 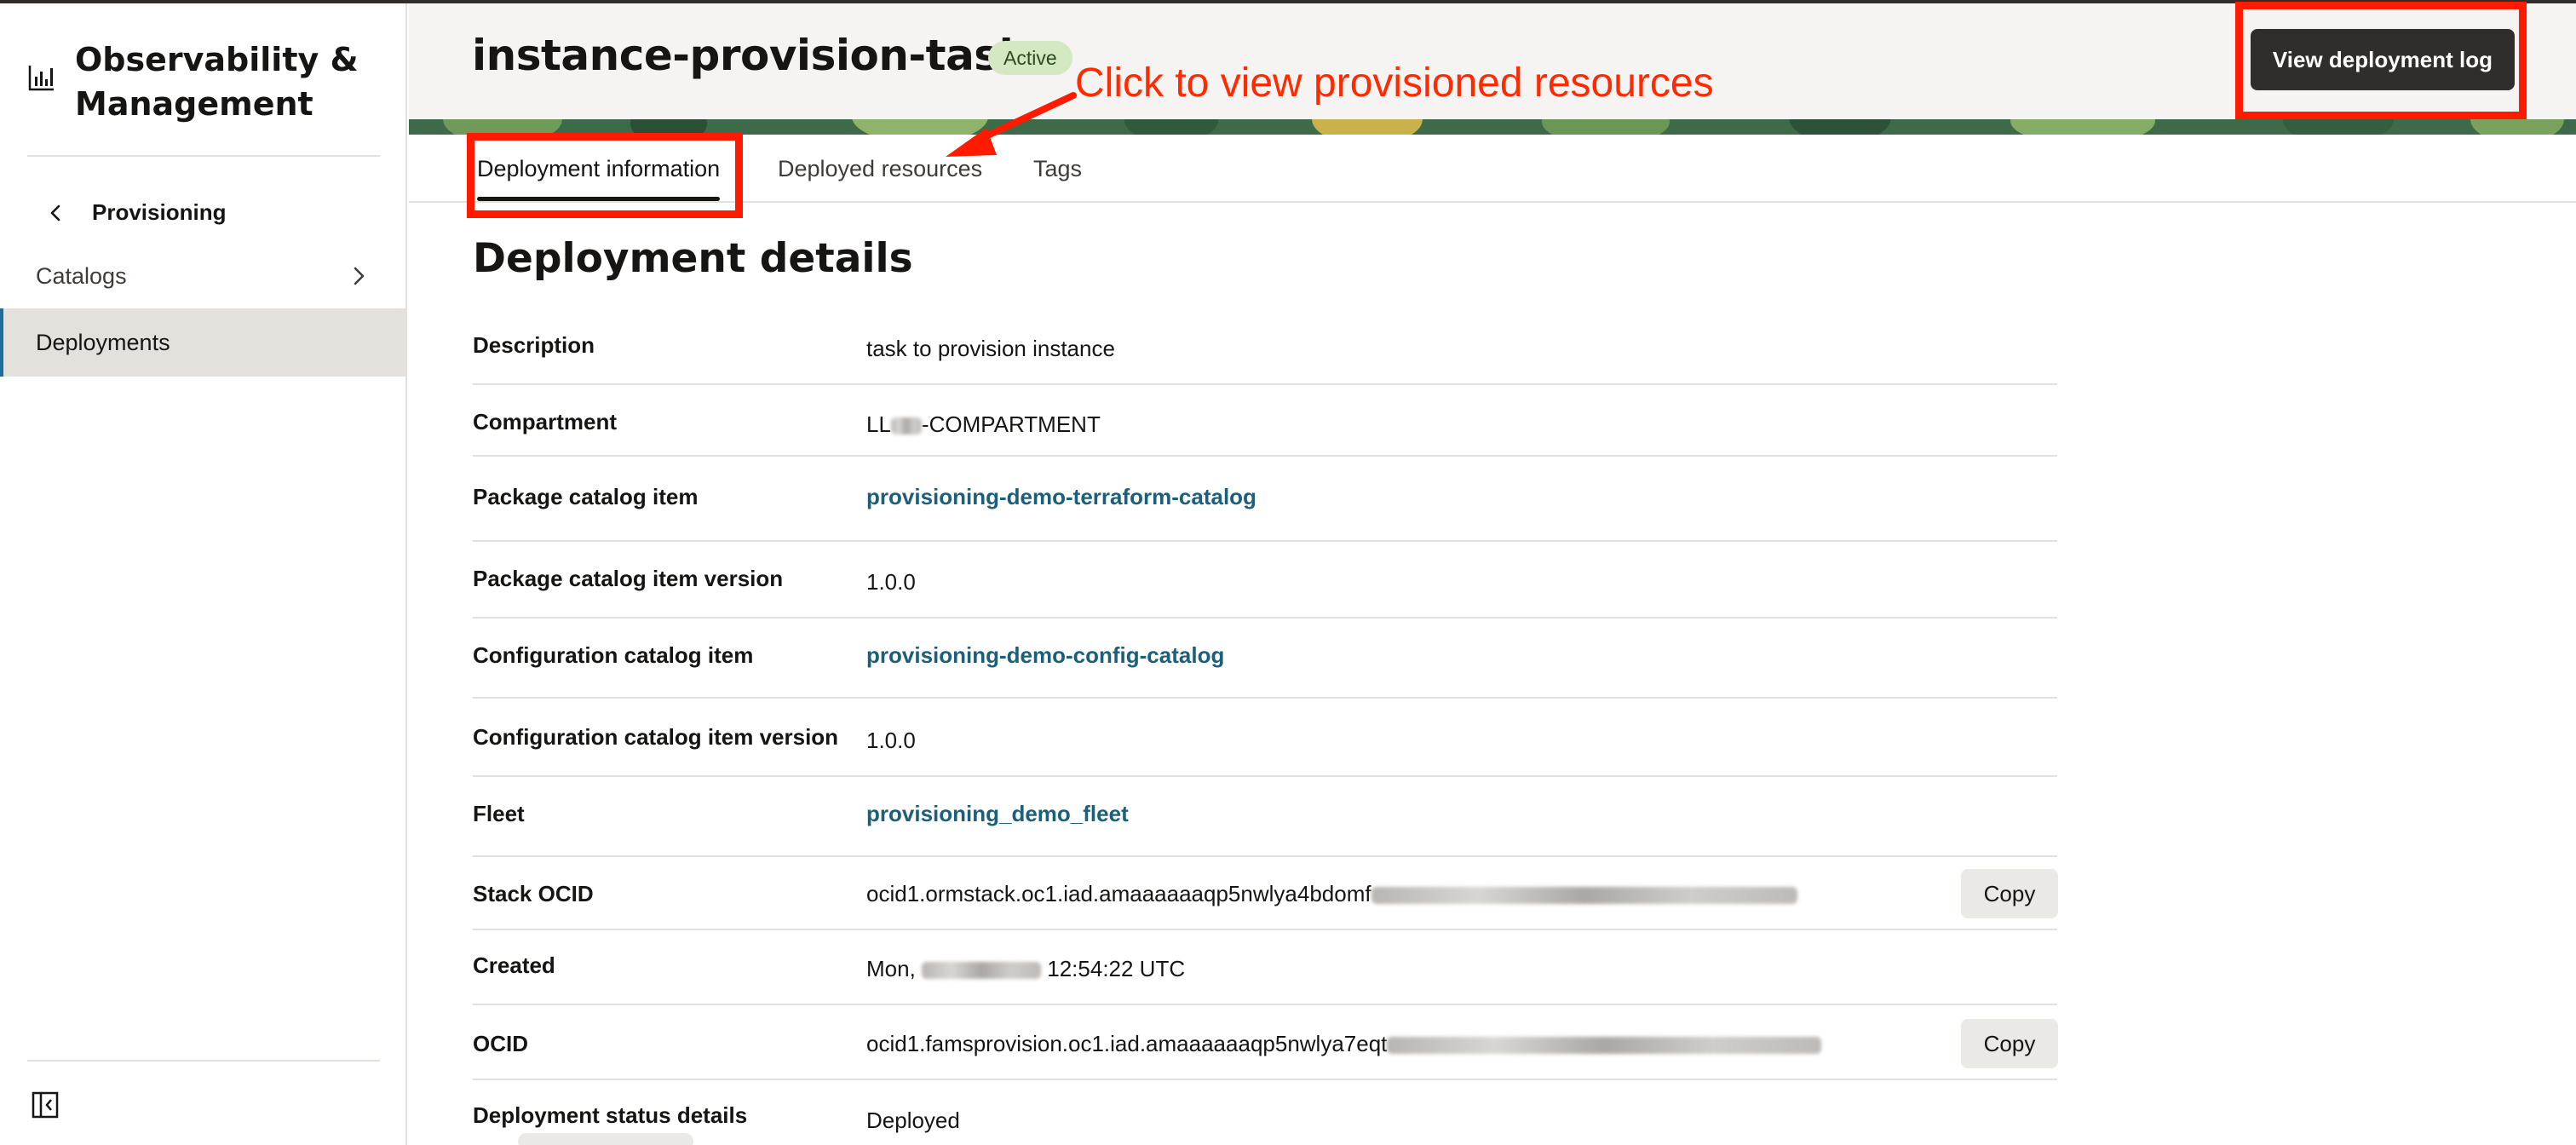 I want to click on detail-value: Deployed, so click(x=913, y=1120).